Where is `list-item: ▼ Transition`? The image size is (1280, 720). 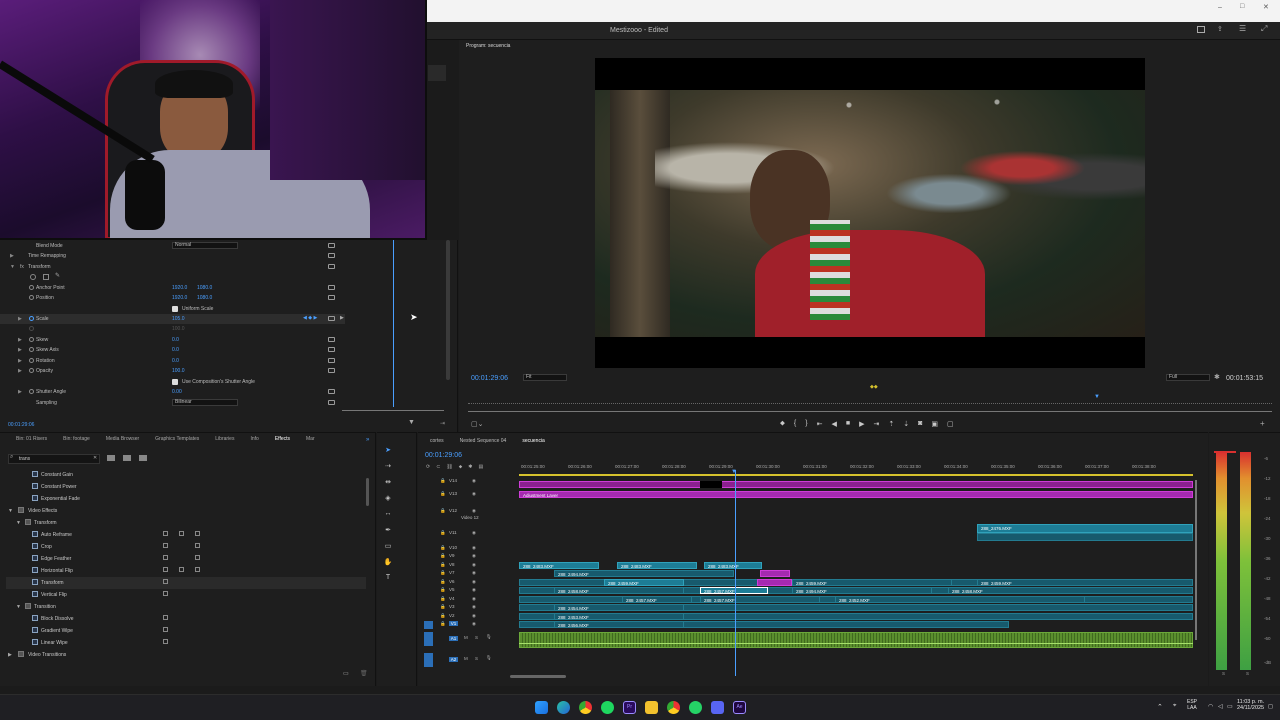
list-item: ▼ Transition is located at coordinates (186, 607).